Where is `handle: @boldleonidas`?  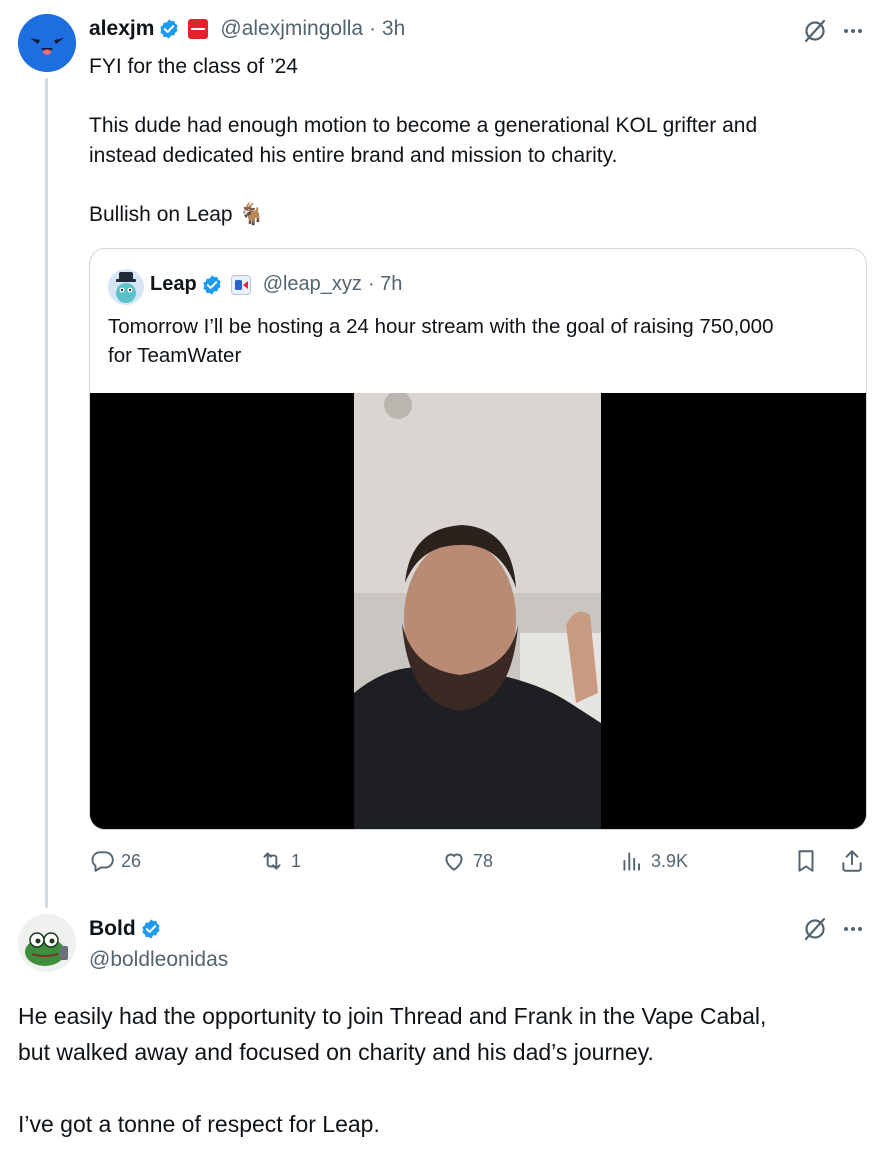 handle: @boldleonidas is located at coordinates (158, 960).